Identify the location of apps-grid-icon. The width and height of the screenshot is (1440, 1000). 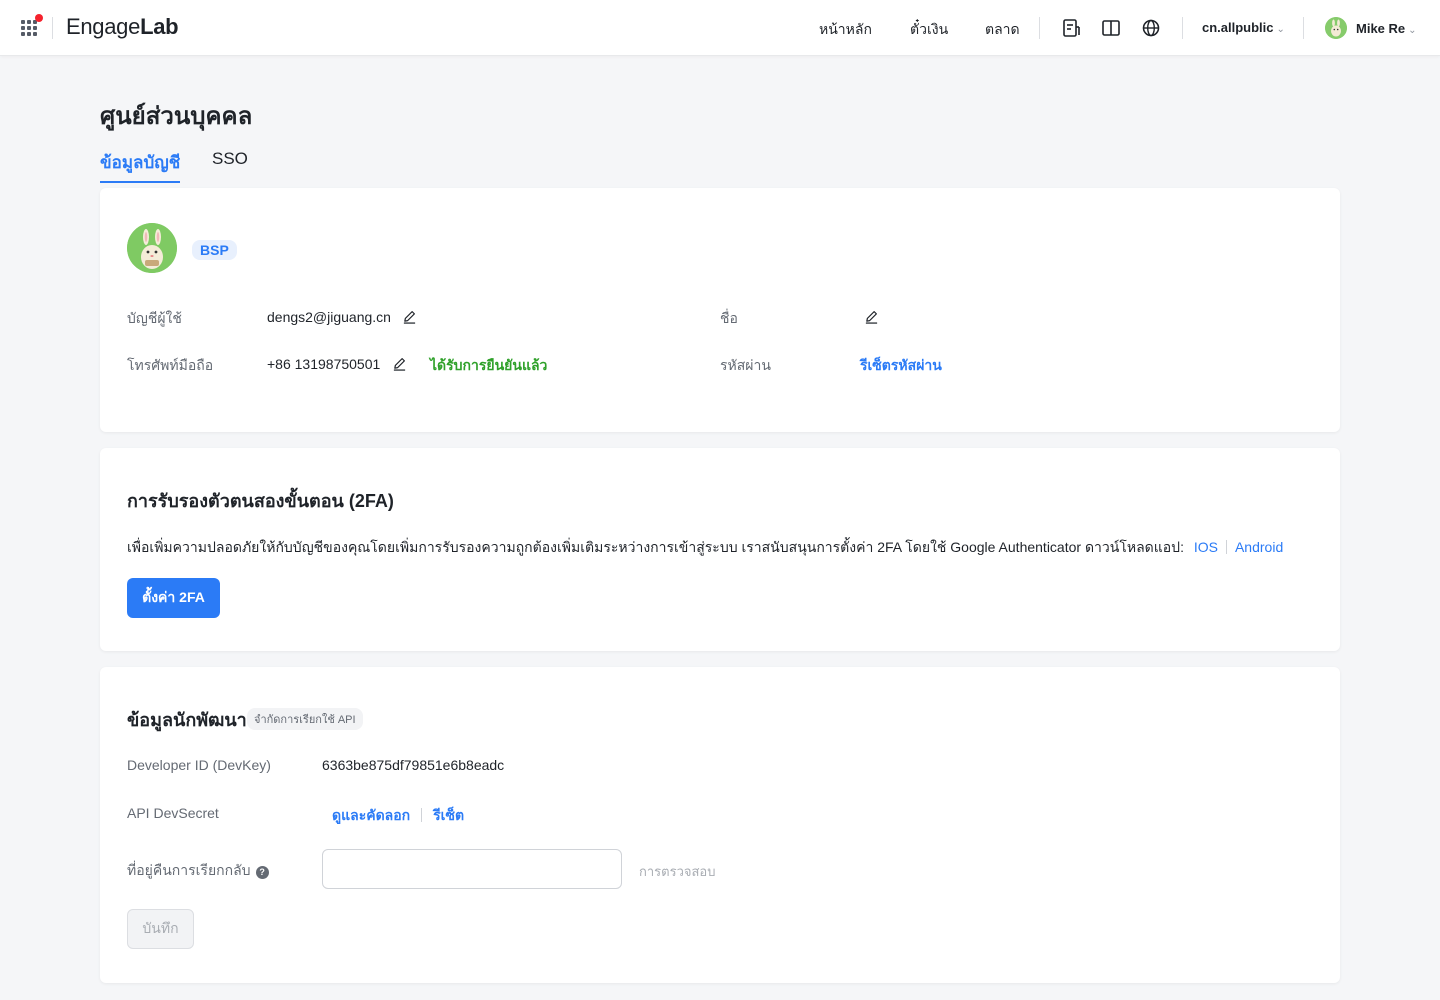
(32, 26).